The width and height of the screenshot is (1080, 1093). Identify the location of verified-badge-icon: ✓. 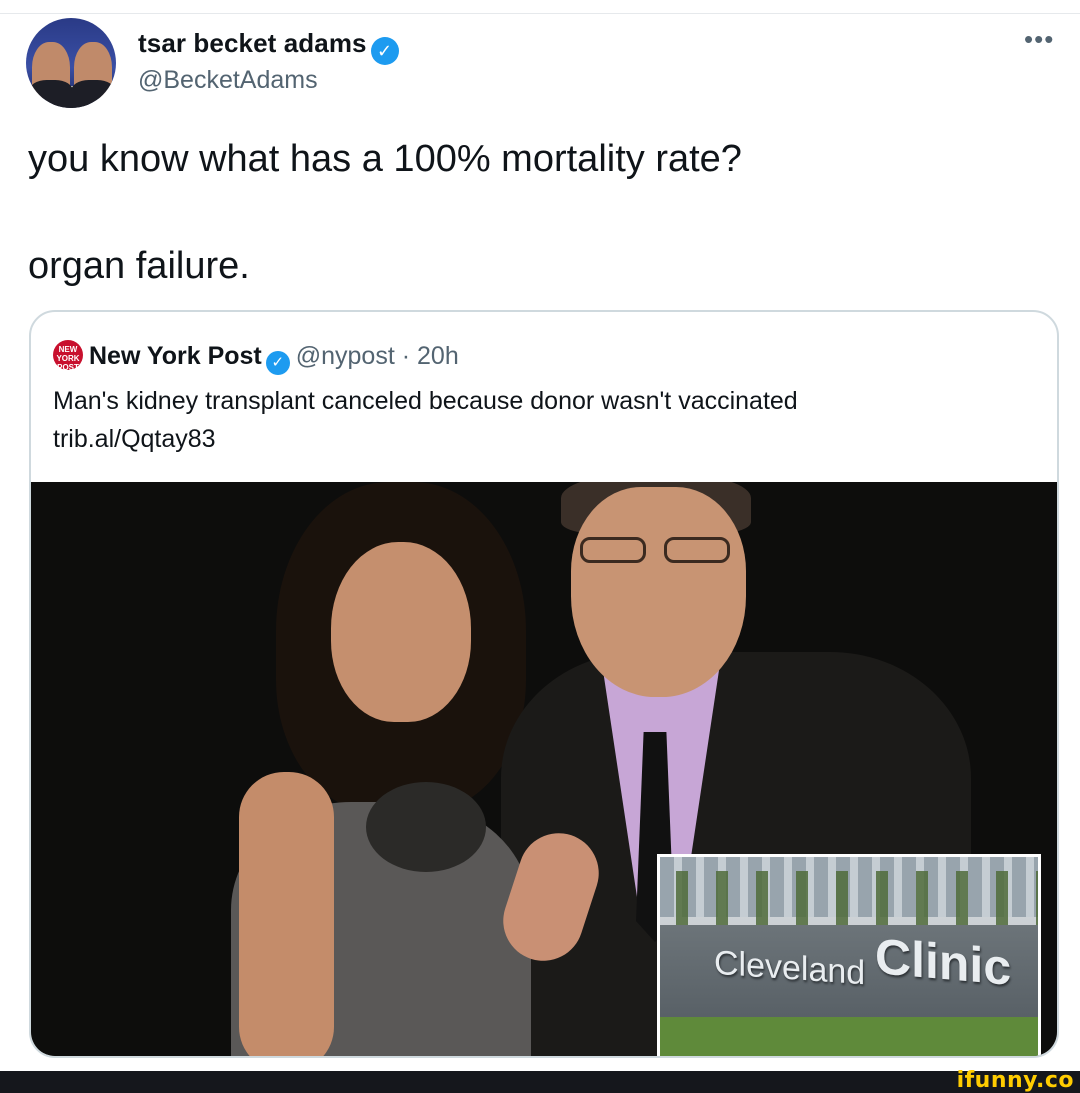
(384, 51).